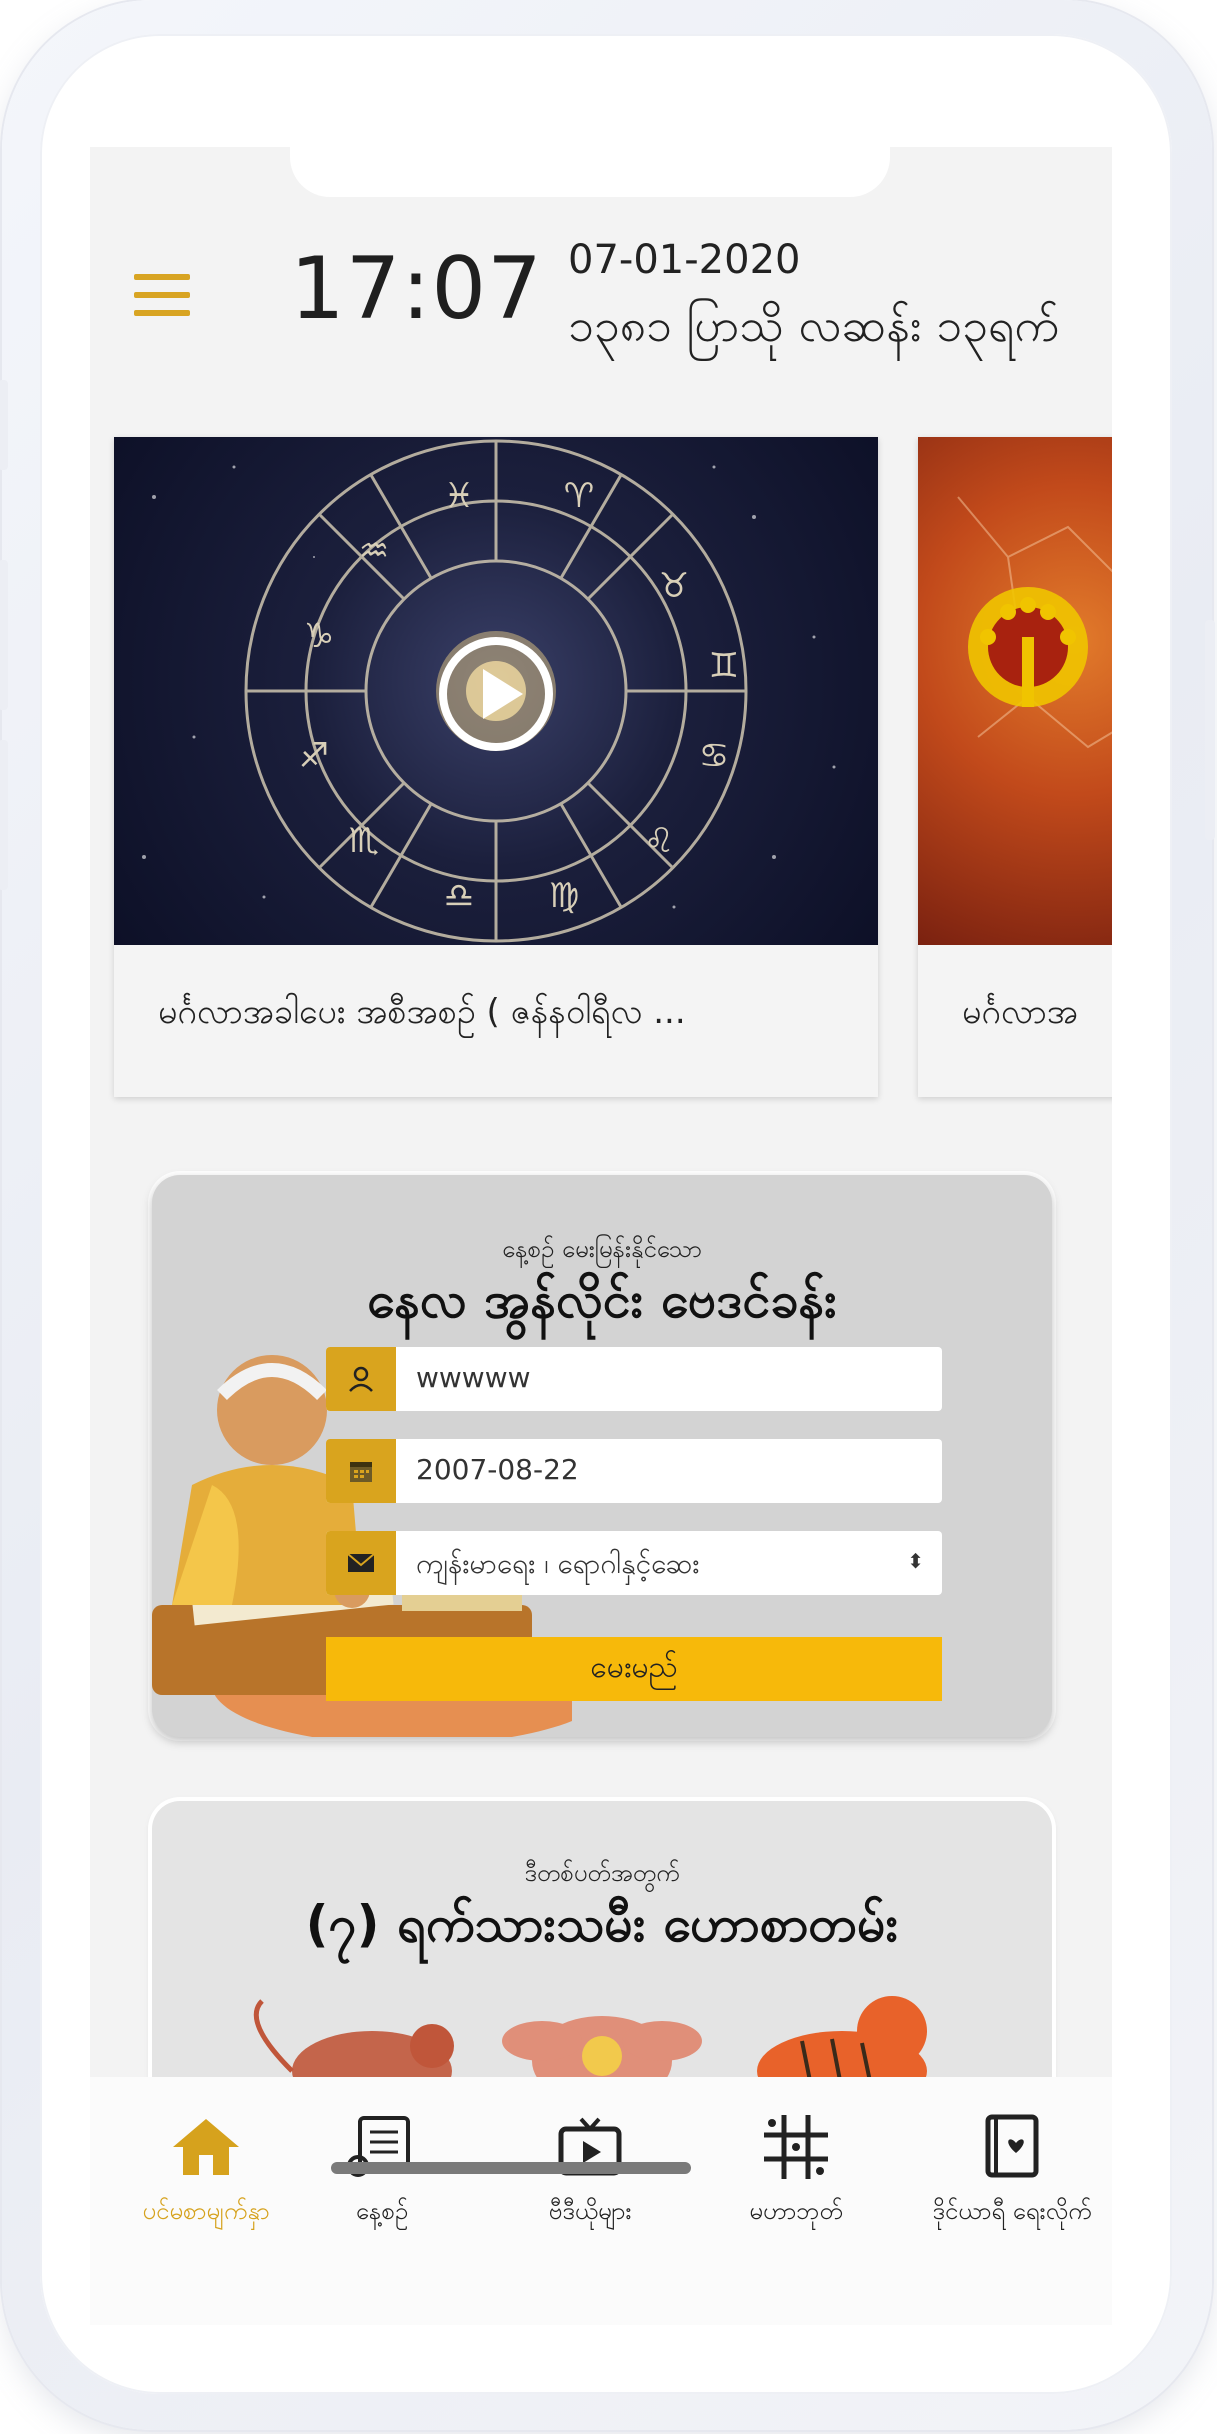  What do you see at coordinates (634, 1471) in the screenshot?
I see `birthdate-field: 2007-08-22` at bounding box center [634, 1471].